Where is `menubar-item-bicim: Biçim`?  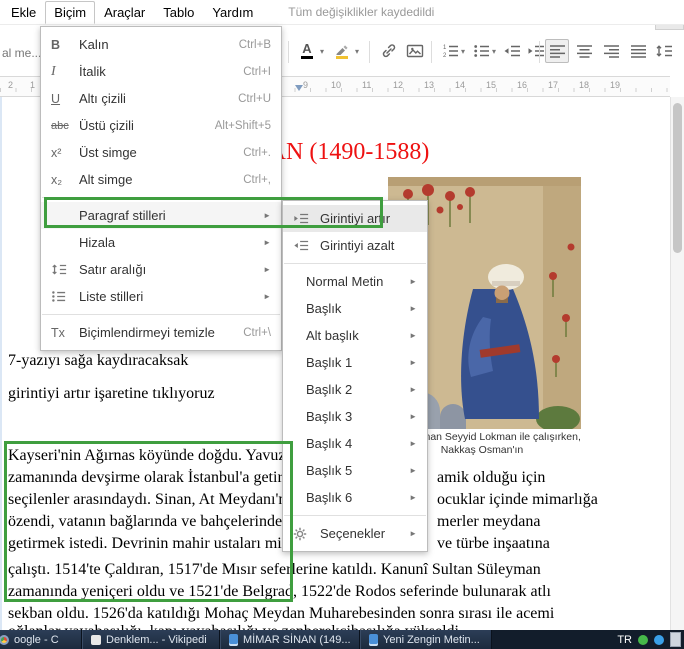
menubar-item-bicim: Biçim is located at coordinates (70, 12).